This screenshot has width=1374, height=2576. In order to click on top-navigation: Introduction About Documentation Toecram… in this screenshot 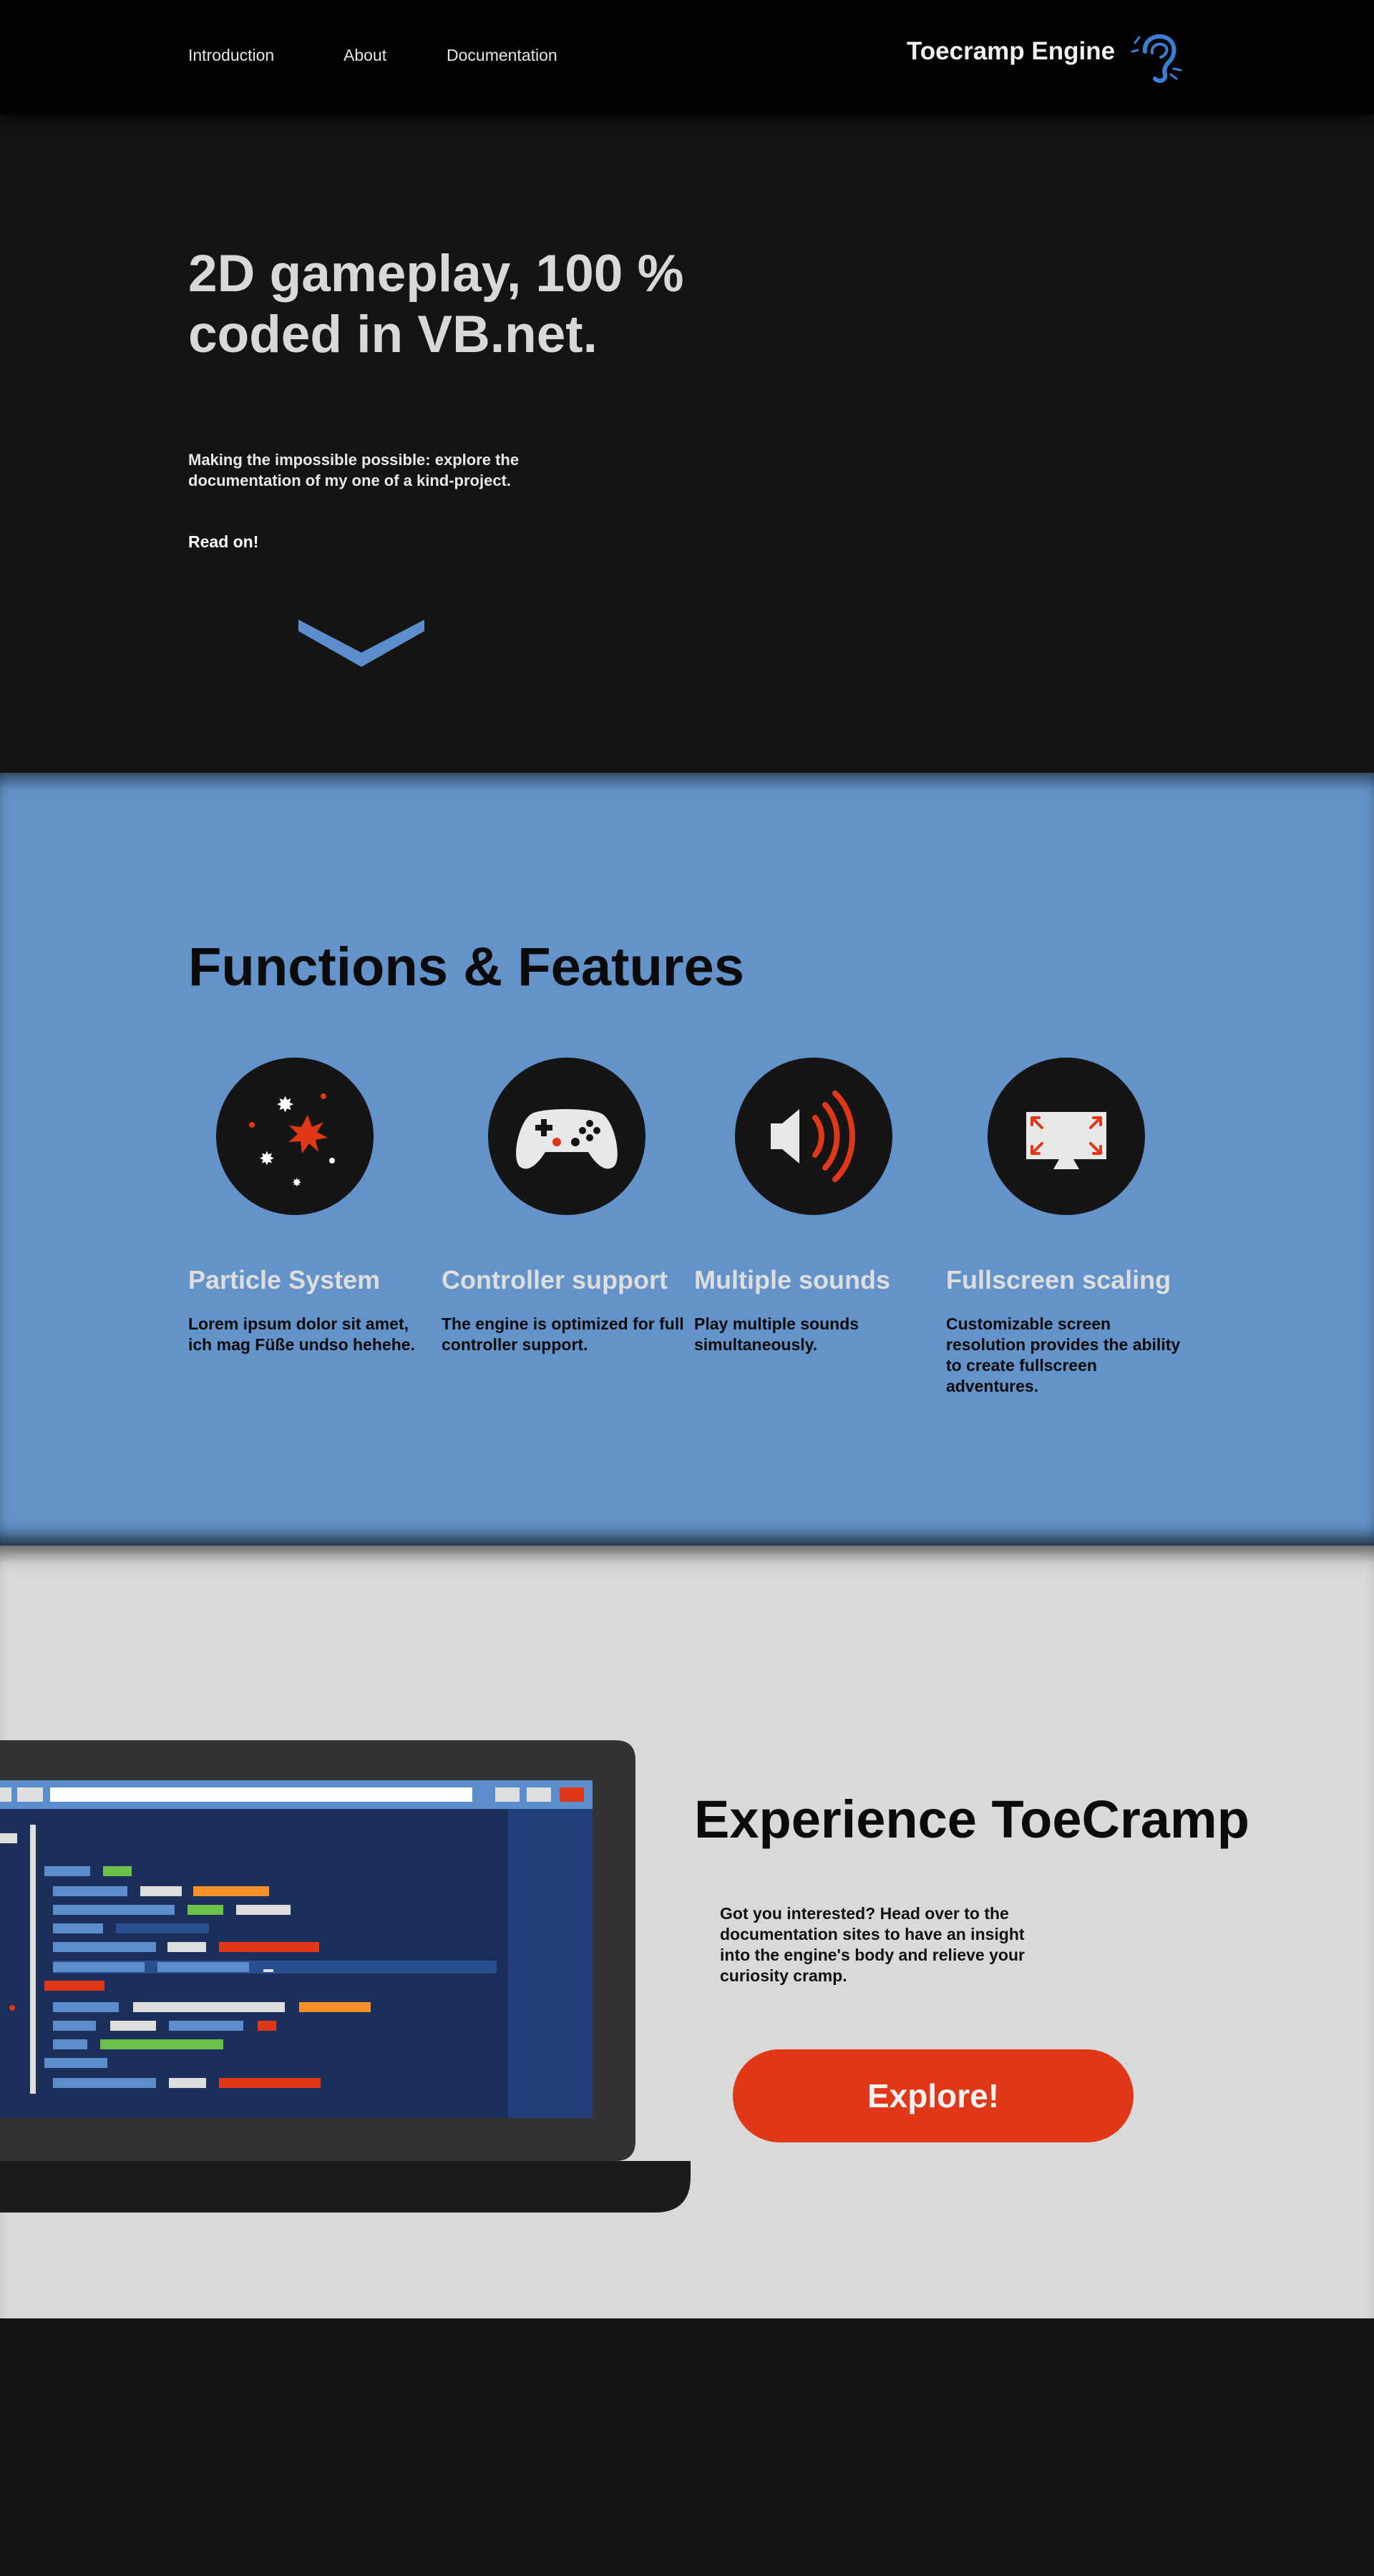, I will do `click(687, 57)`.